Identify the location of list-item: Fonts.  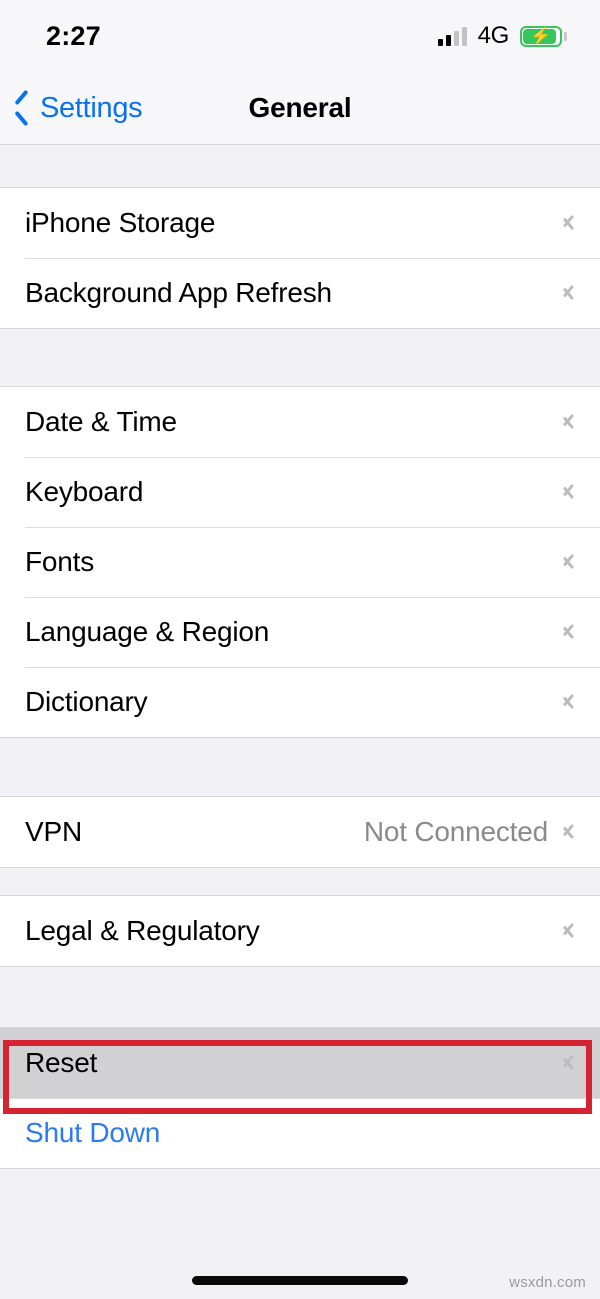
(300, 562).